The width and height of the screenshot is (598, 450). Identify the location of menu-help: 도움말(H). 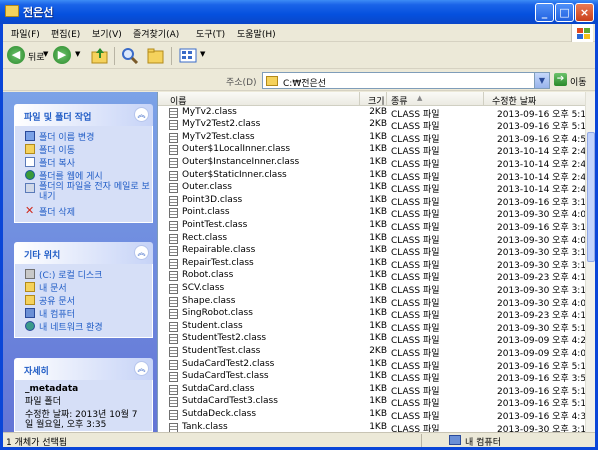
(256, 33).